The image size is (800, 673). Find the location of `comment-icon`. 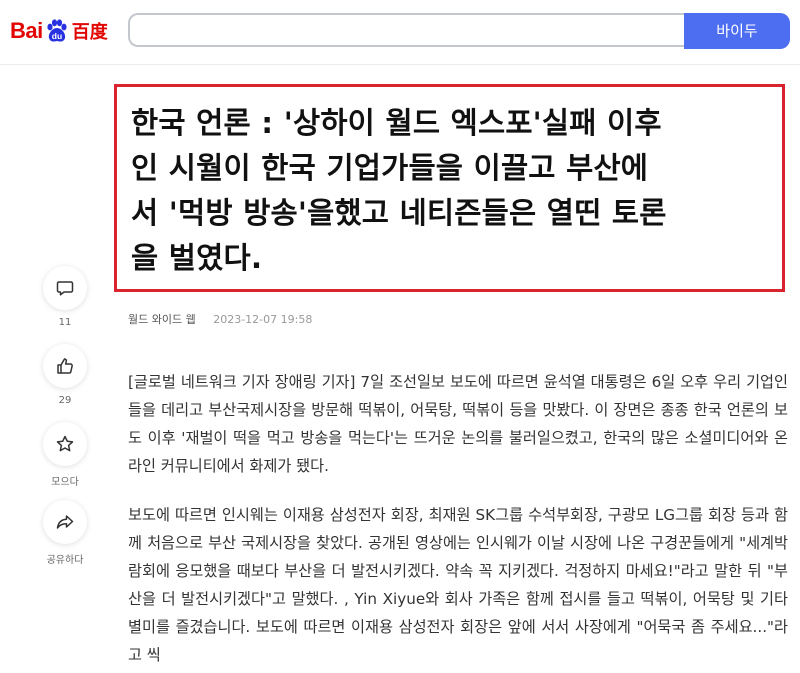

comment-icon is located at coordinates (65, 288).